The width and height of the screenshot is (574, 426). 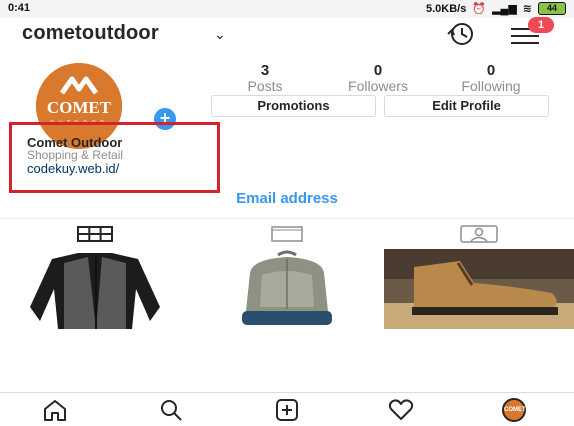 I want to click on tab-tagged, so click(x=479, y=234).